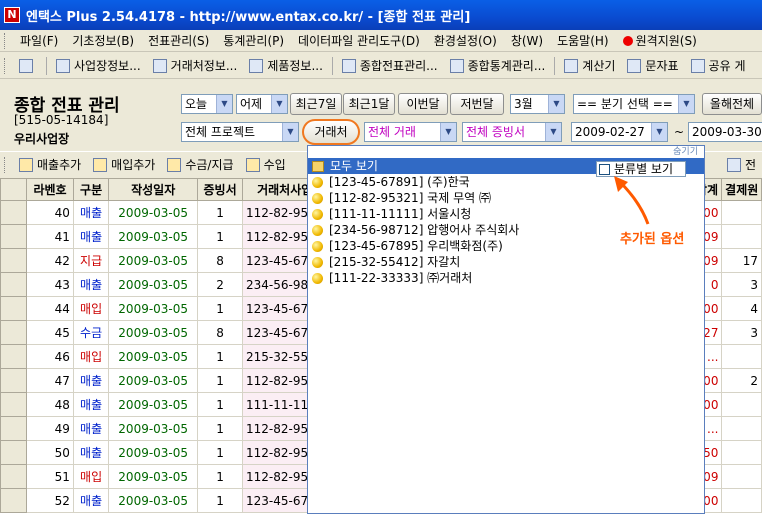 This screenshot has width=762, height=514. What do you see at coordinates (50, 165) in the screenshot?
I see `add-sale-button: 매출추가` at bounding box center [50, 165].